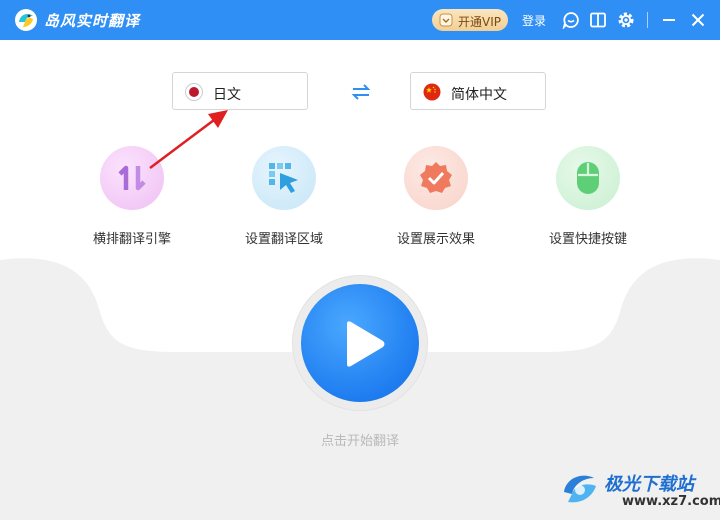 This screenshot has width=720, height=520. I want to click on app-title: 岛风实时翻译, so click(92, 21).